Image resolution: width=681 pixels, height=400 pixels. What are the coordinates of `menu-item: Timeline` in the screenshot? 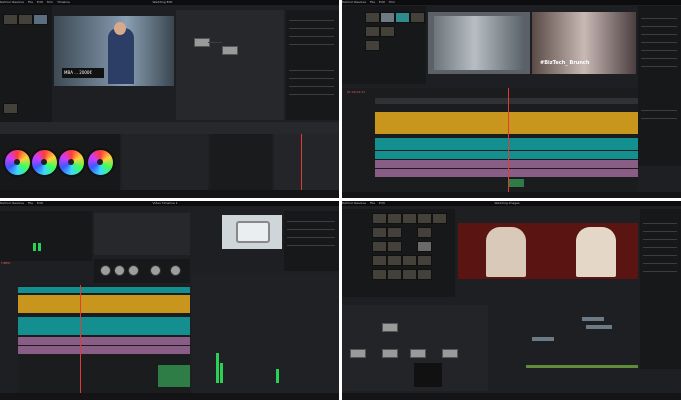 It's located at (63, 2).